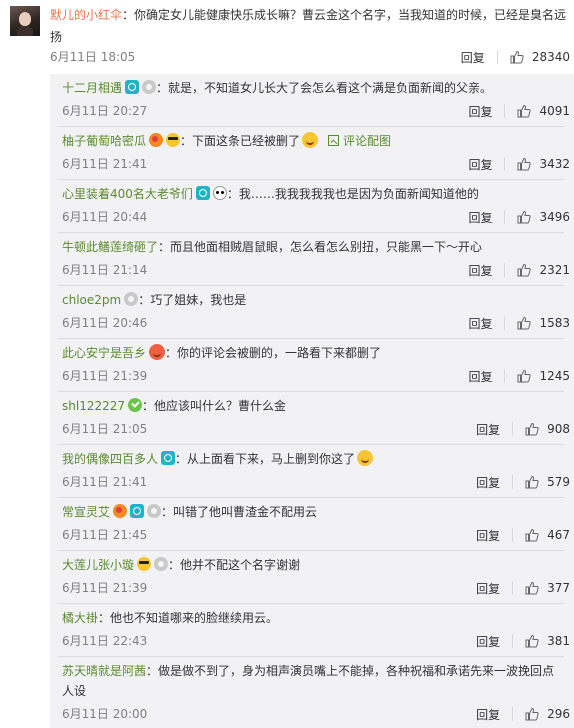 The image size is (574, 728). Describe the element at coordinates (558, 482) in the screenshot. I see `like-count: 579` at that location.